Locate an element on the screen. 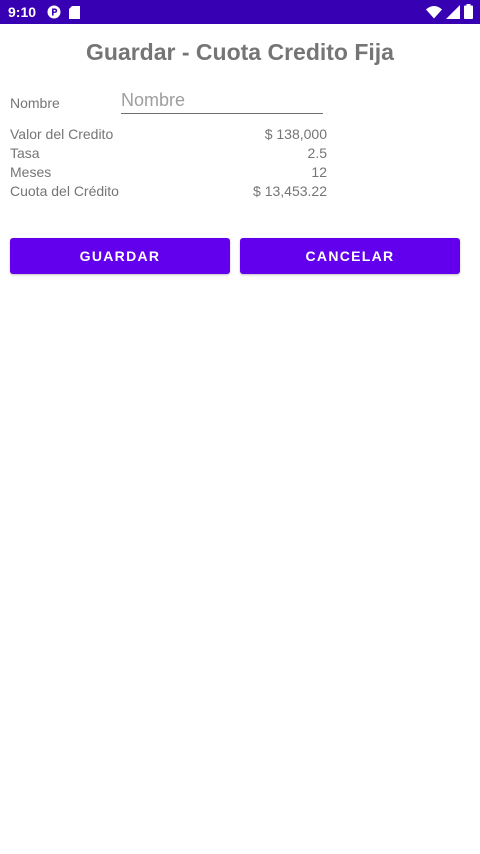  cancel-button: CANCELAR is located at coordinates (350, 256).